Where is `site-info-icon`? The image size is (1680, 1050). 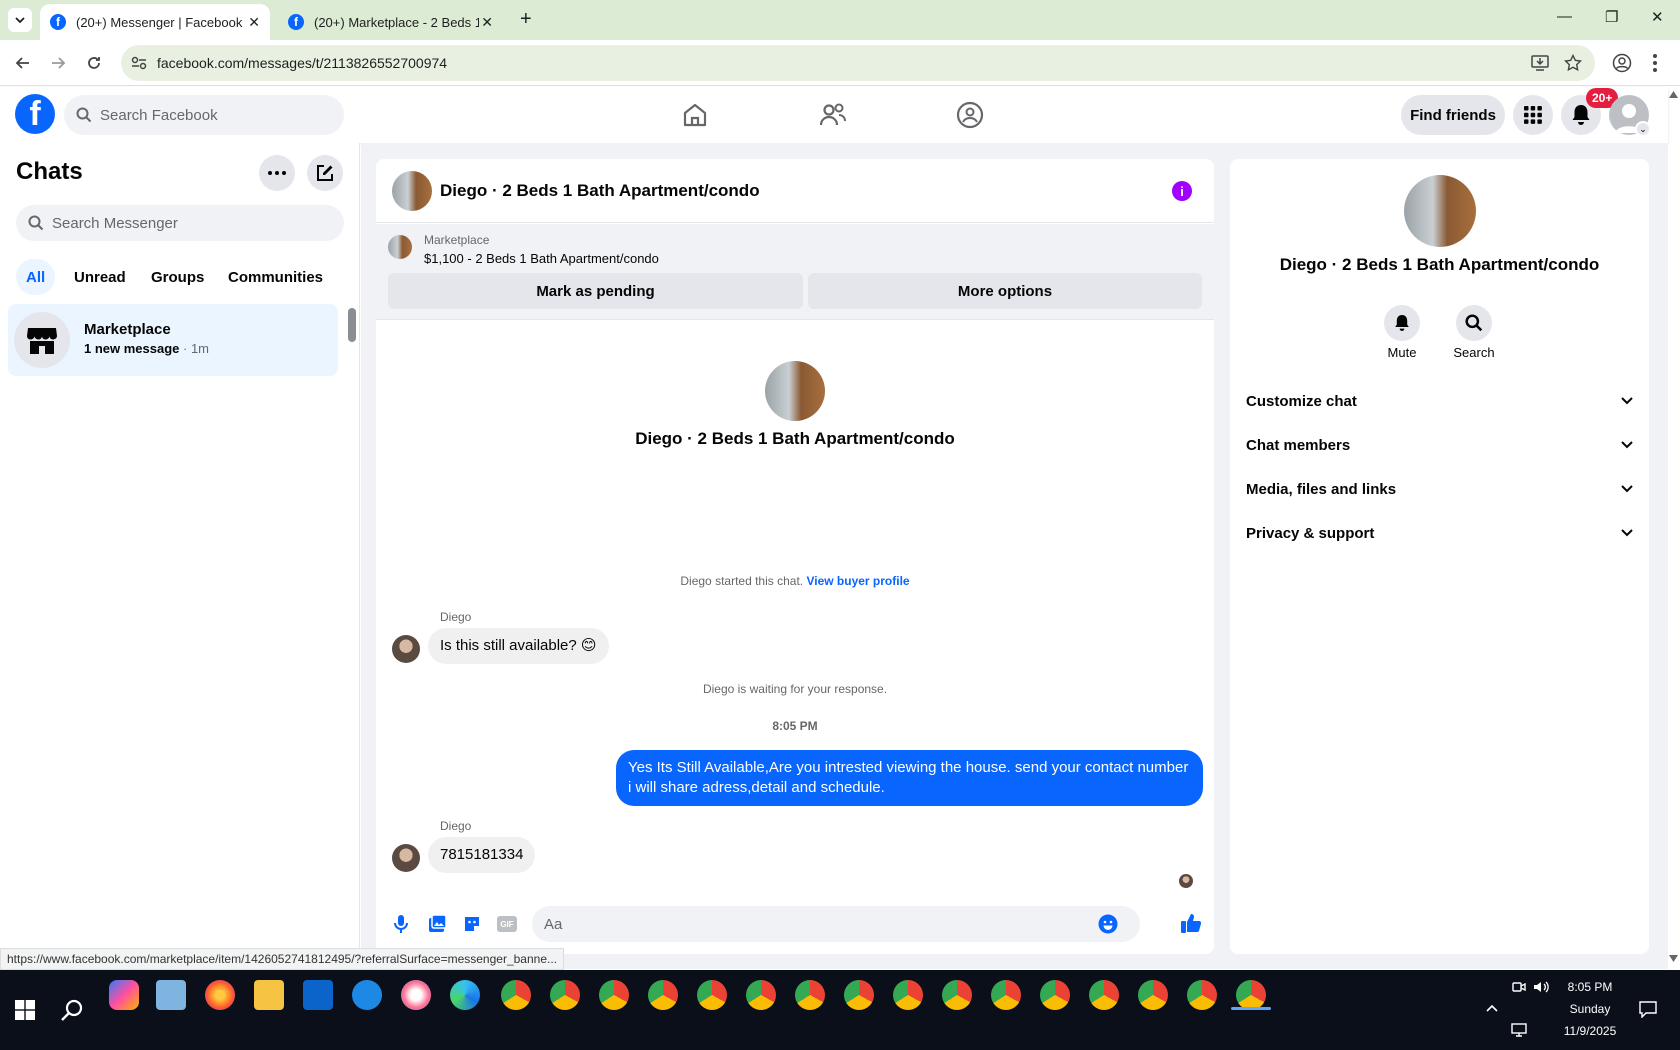
site-info-icon is located at coordinates (139, 63).